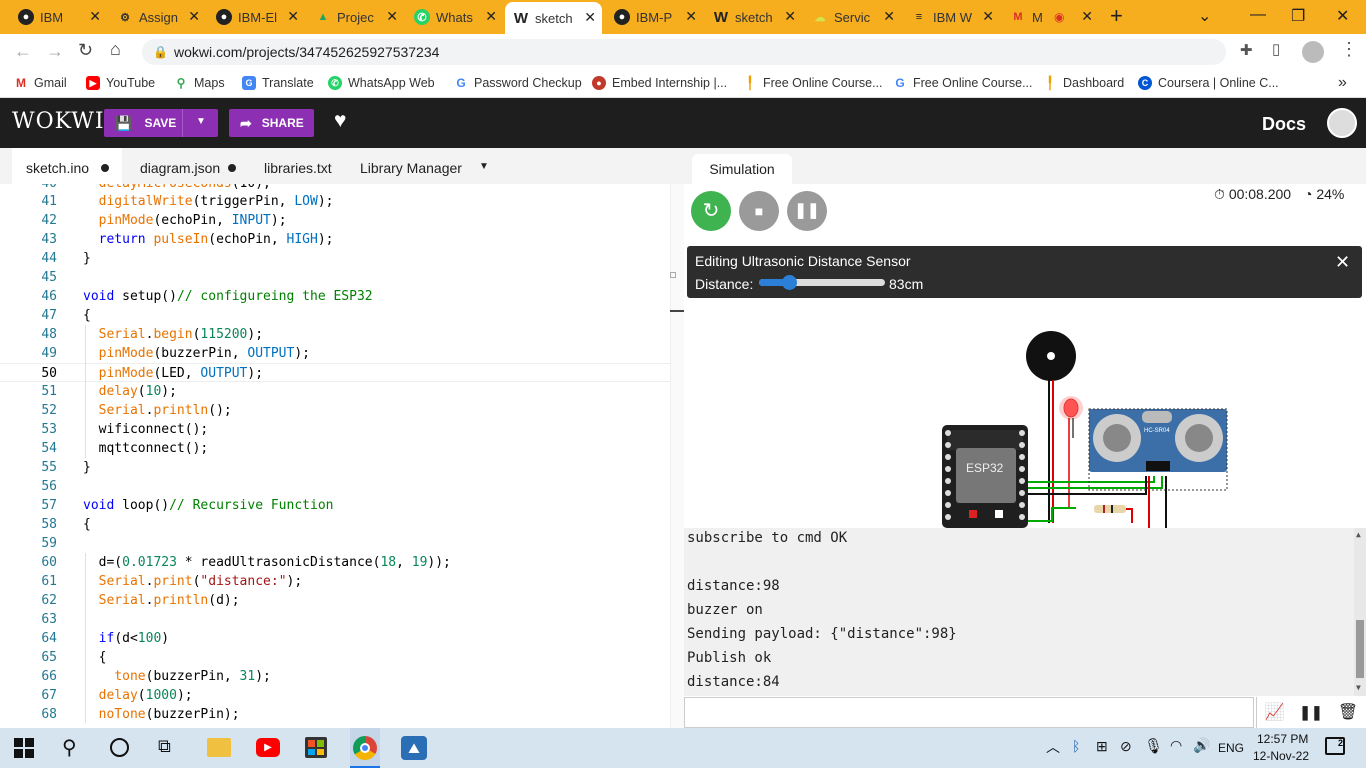 The height and width of the screenshot is (768, 1366). Describe the element at coordinates (454, 17) in the screenshot. I see `browser-tab: ✆ Whats ✕` at that location.